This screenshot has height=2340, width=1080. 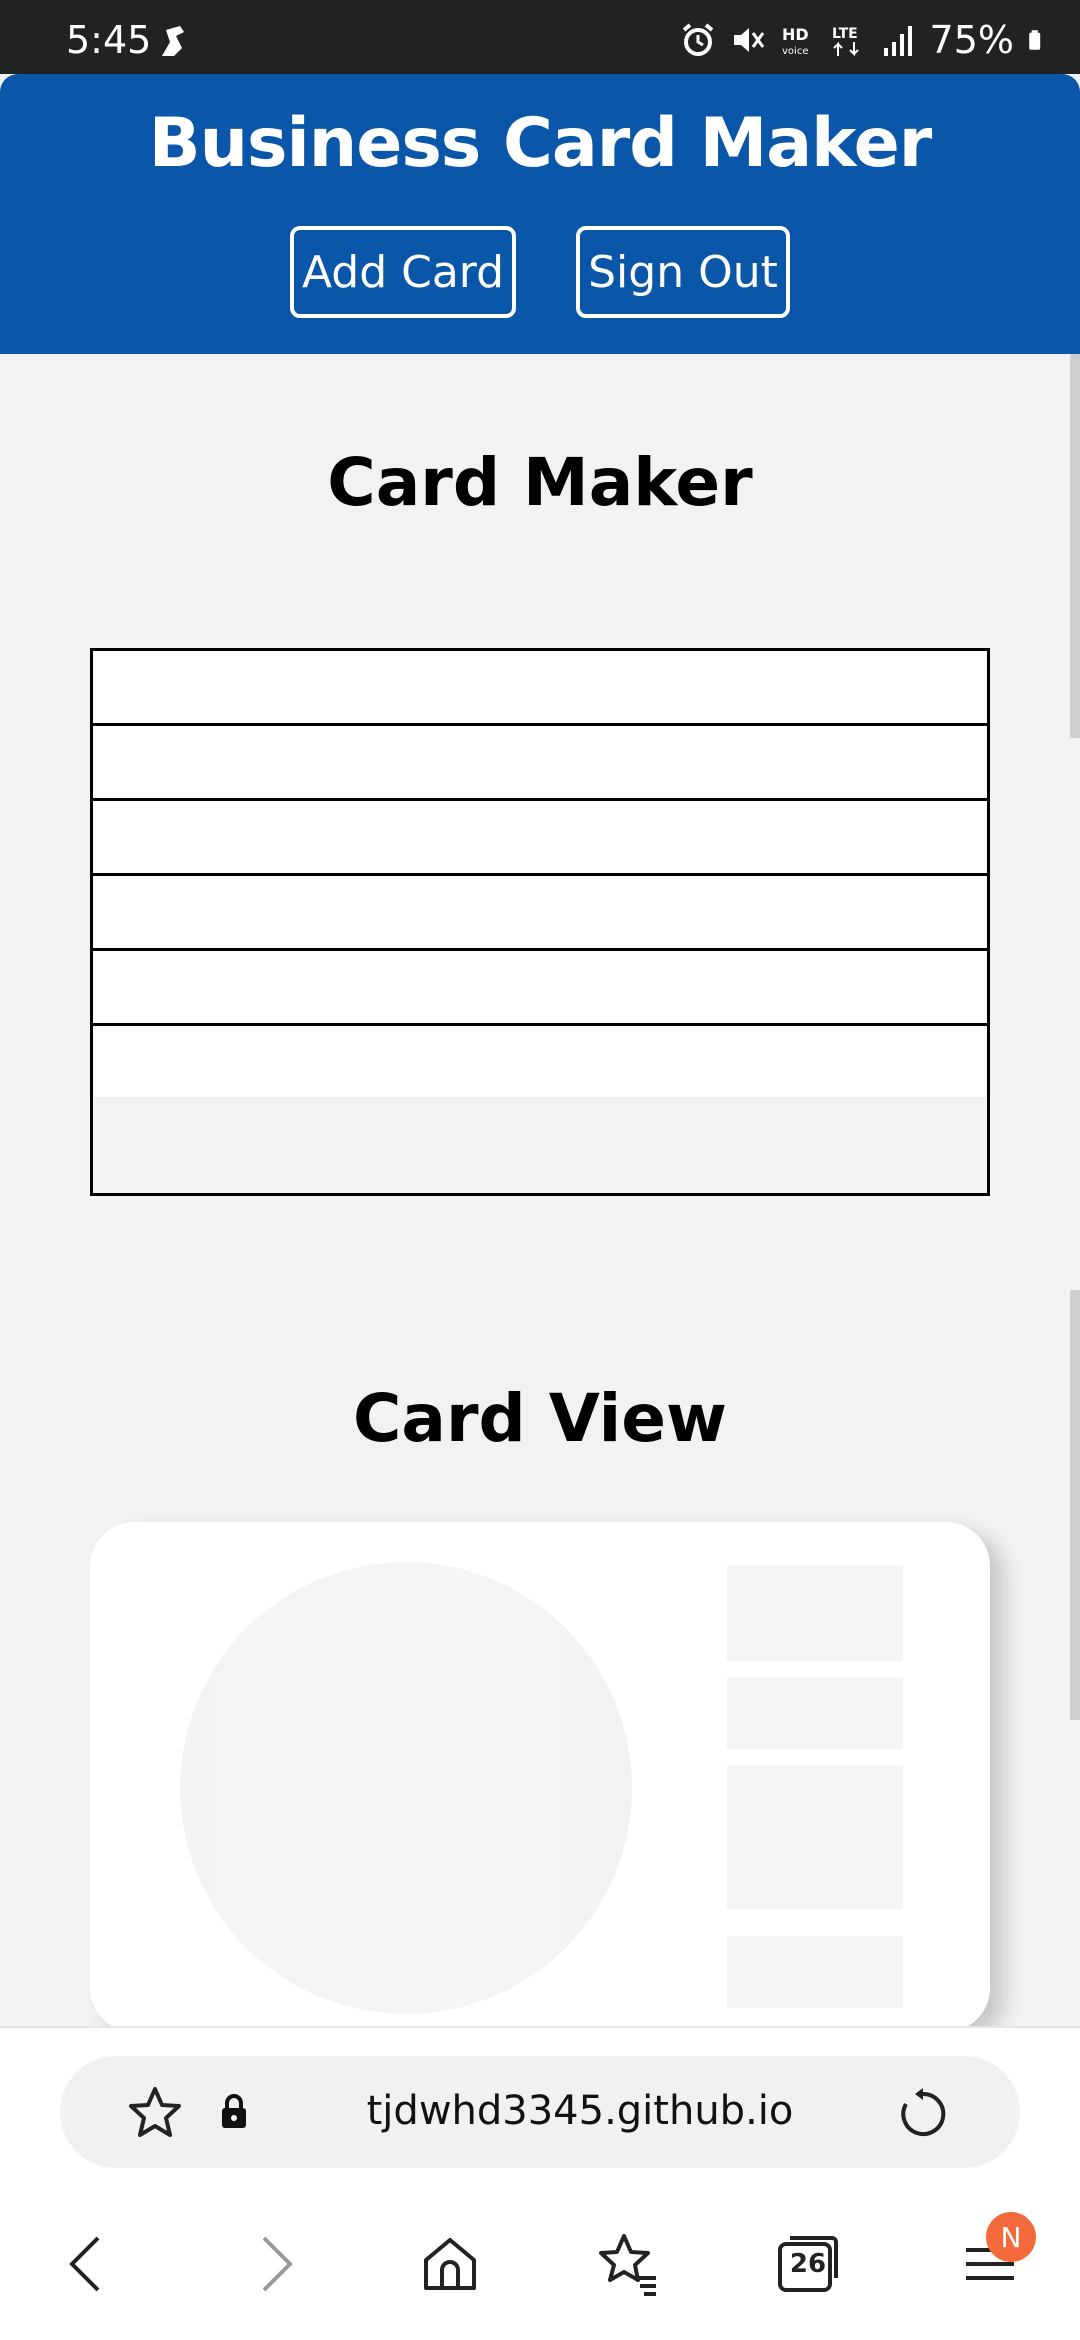 I want to click on lte-icon: LTE, so click(x=845, y=41).